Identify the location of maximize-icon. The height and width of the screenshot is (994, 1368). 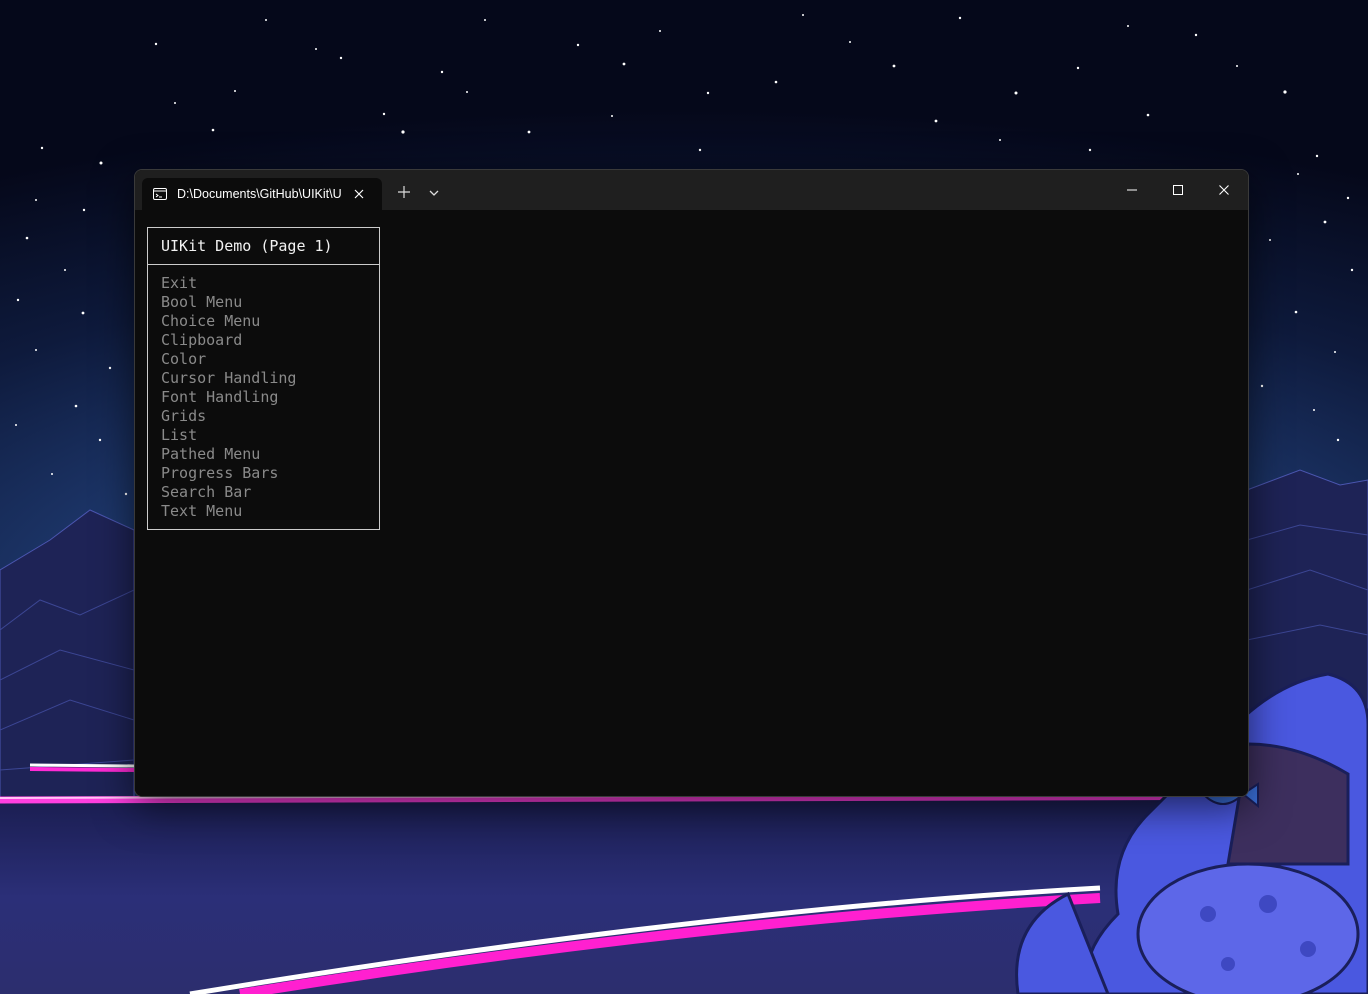
(1178, 190).